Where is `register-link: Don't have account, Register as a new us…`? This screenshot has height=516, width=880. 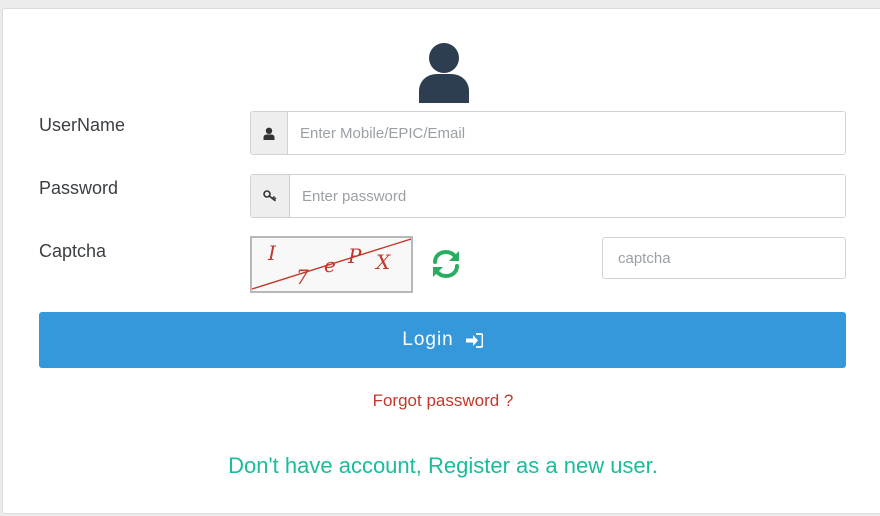 register-link: Don't have account, Register as a new us… is located at coordinates (441, 466).